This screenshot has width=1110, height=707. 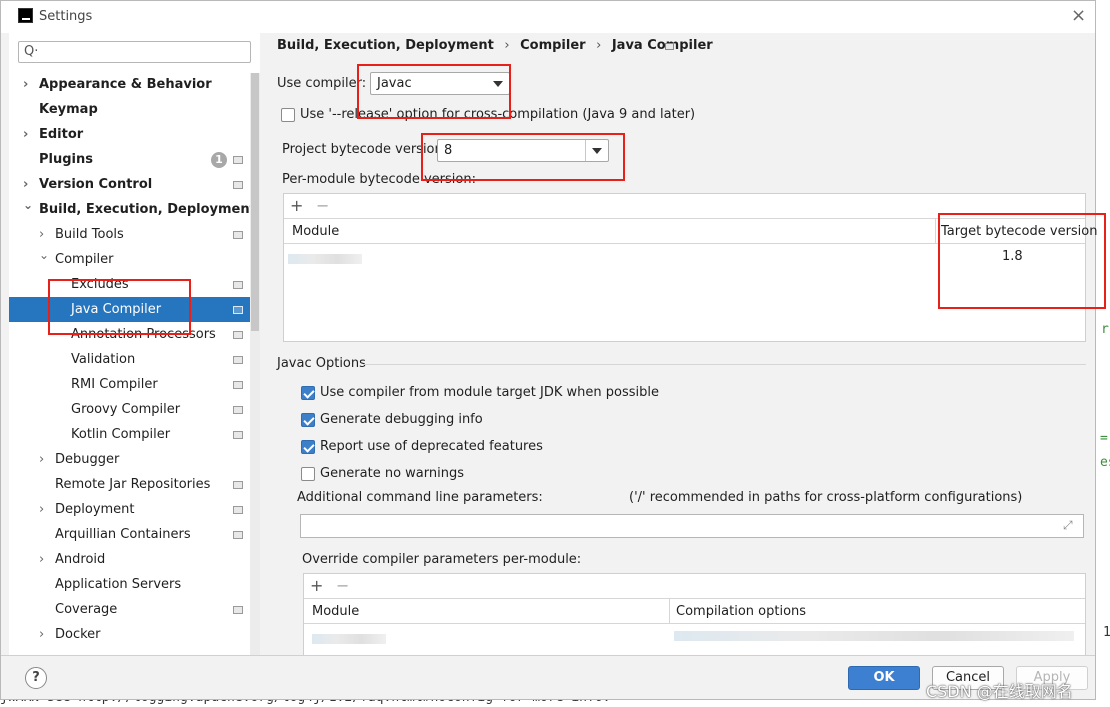 I want to click on title-bar: Settings ×, so click(x=548, y=17).